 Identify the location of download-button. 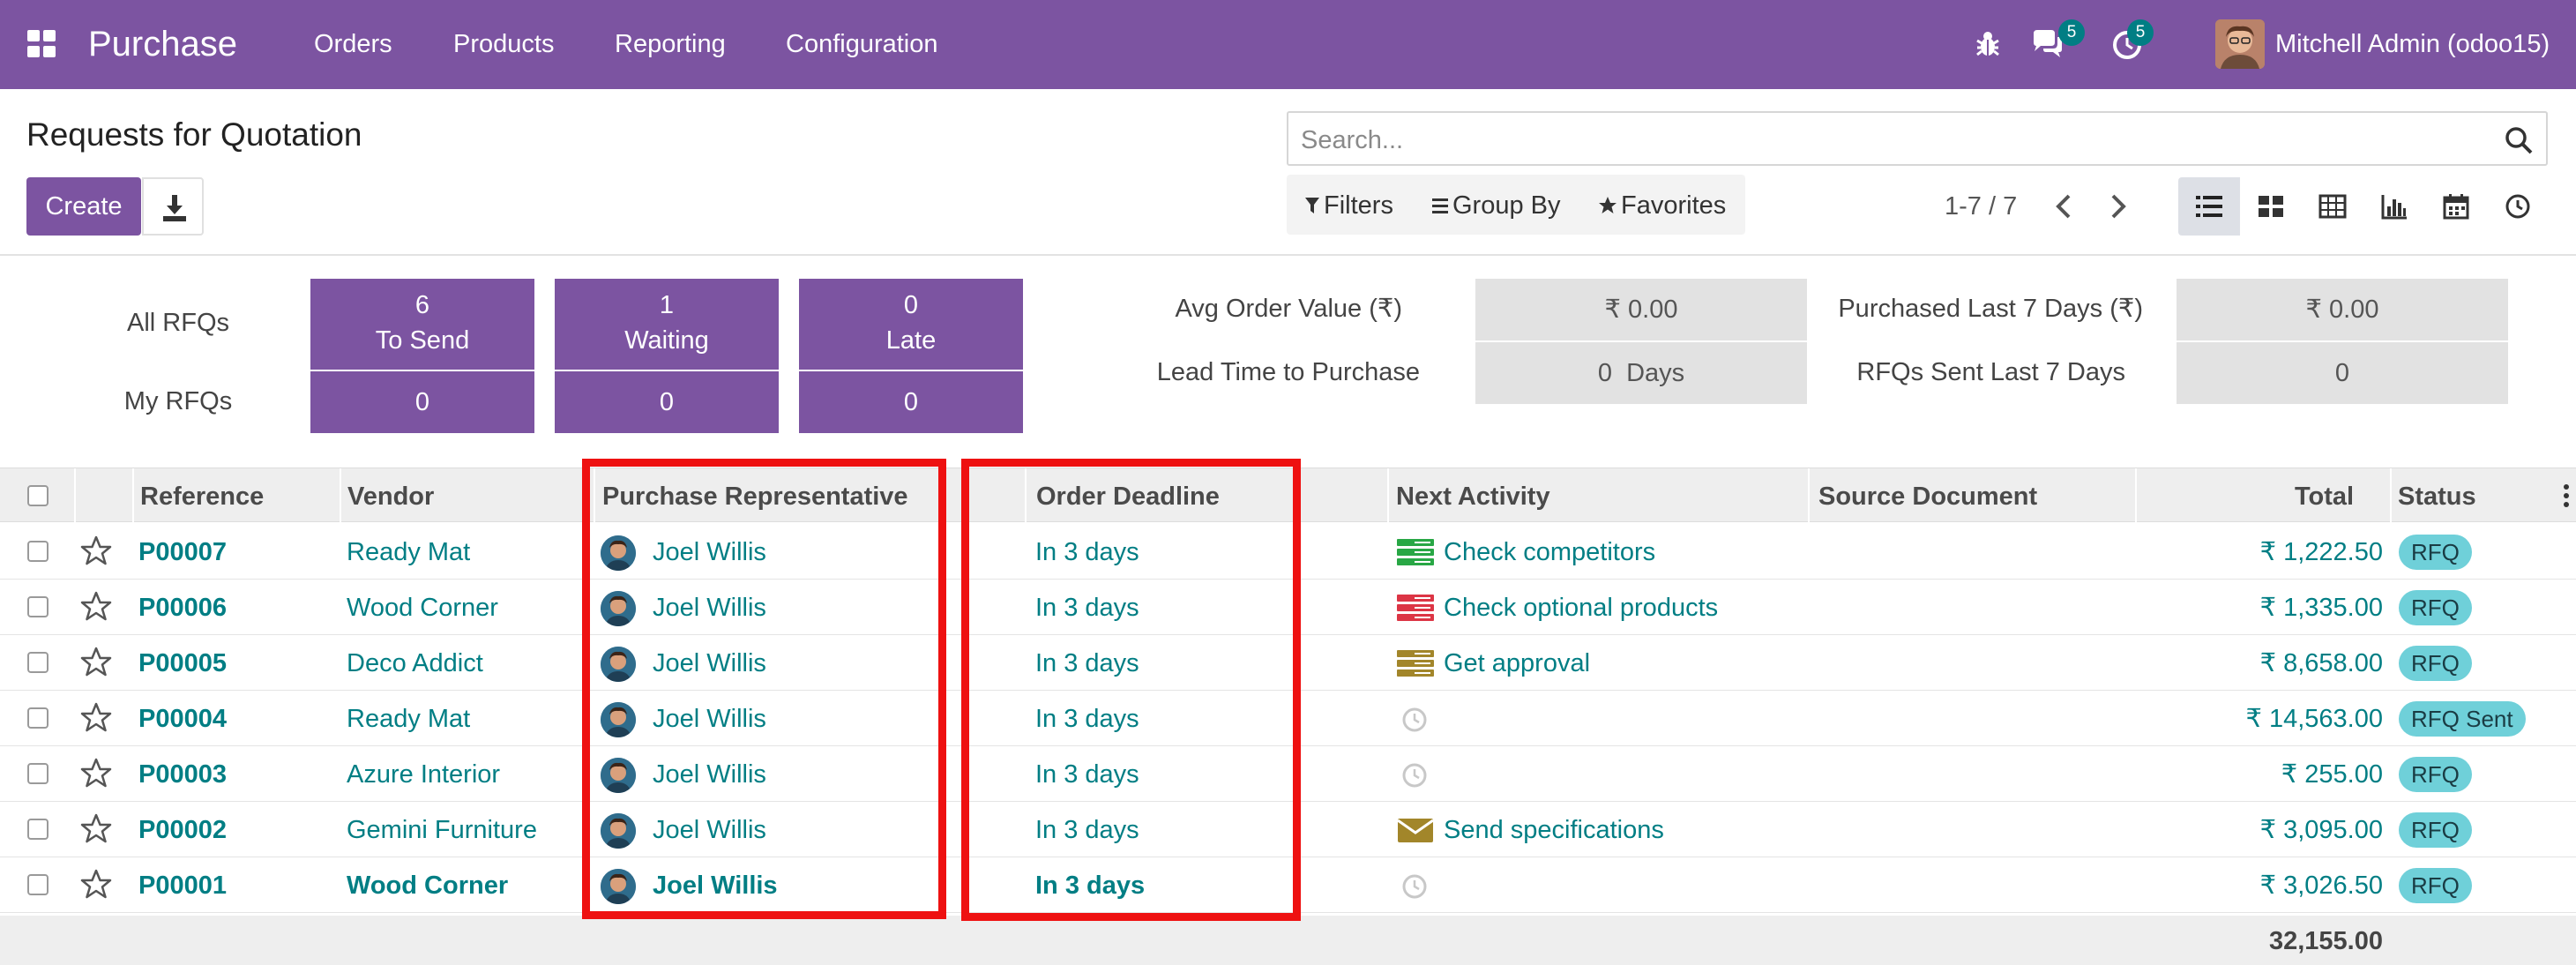
(173, 206).